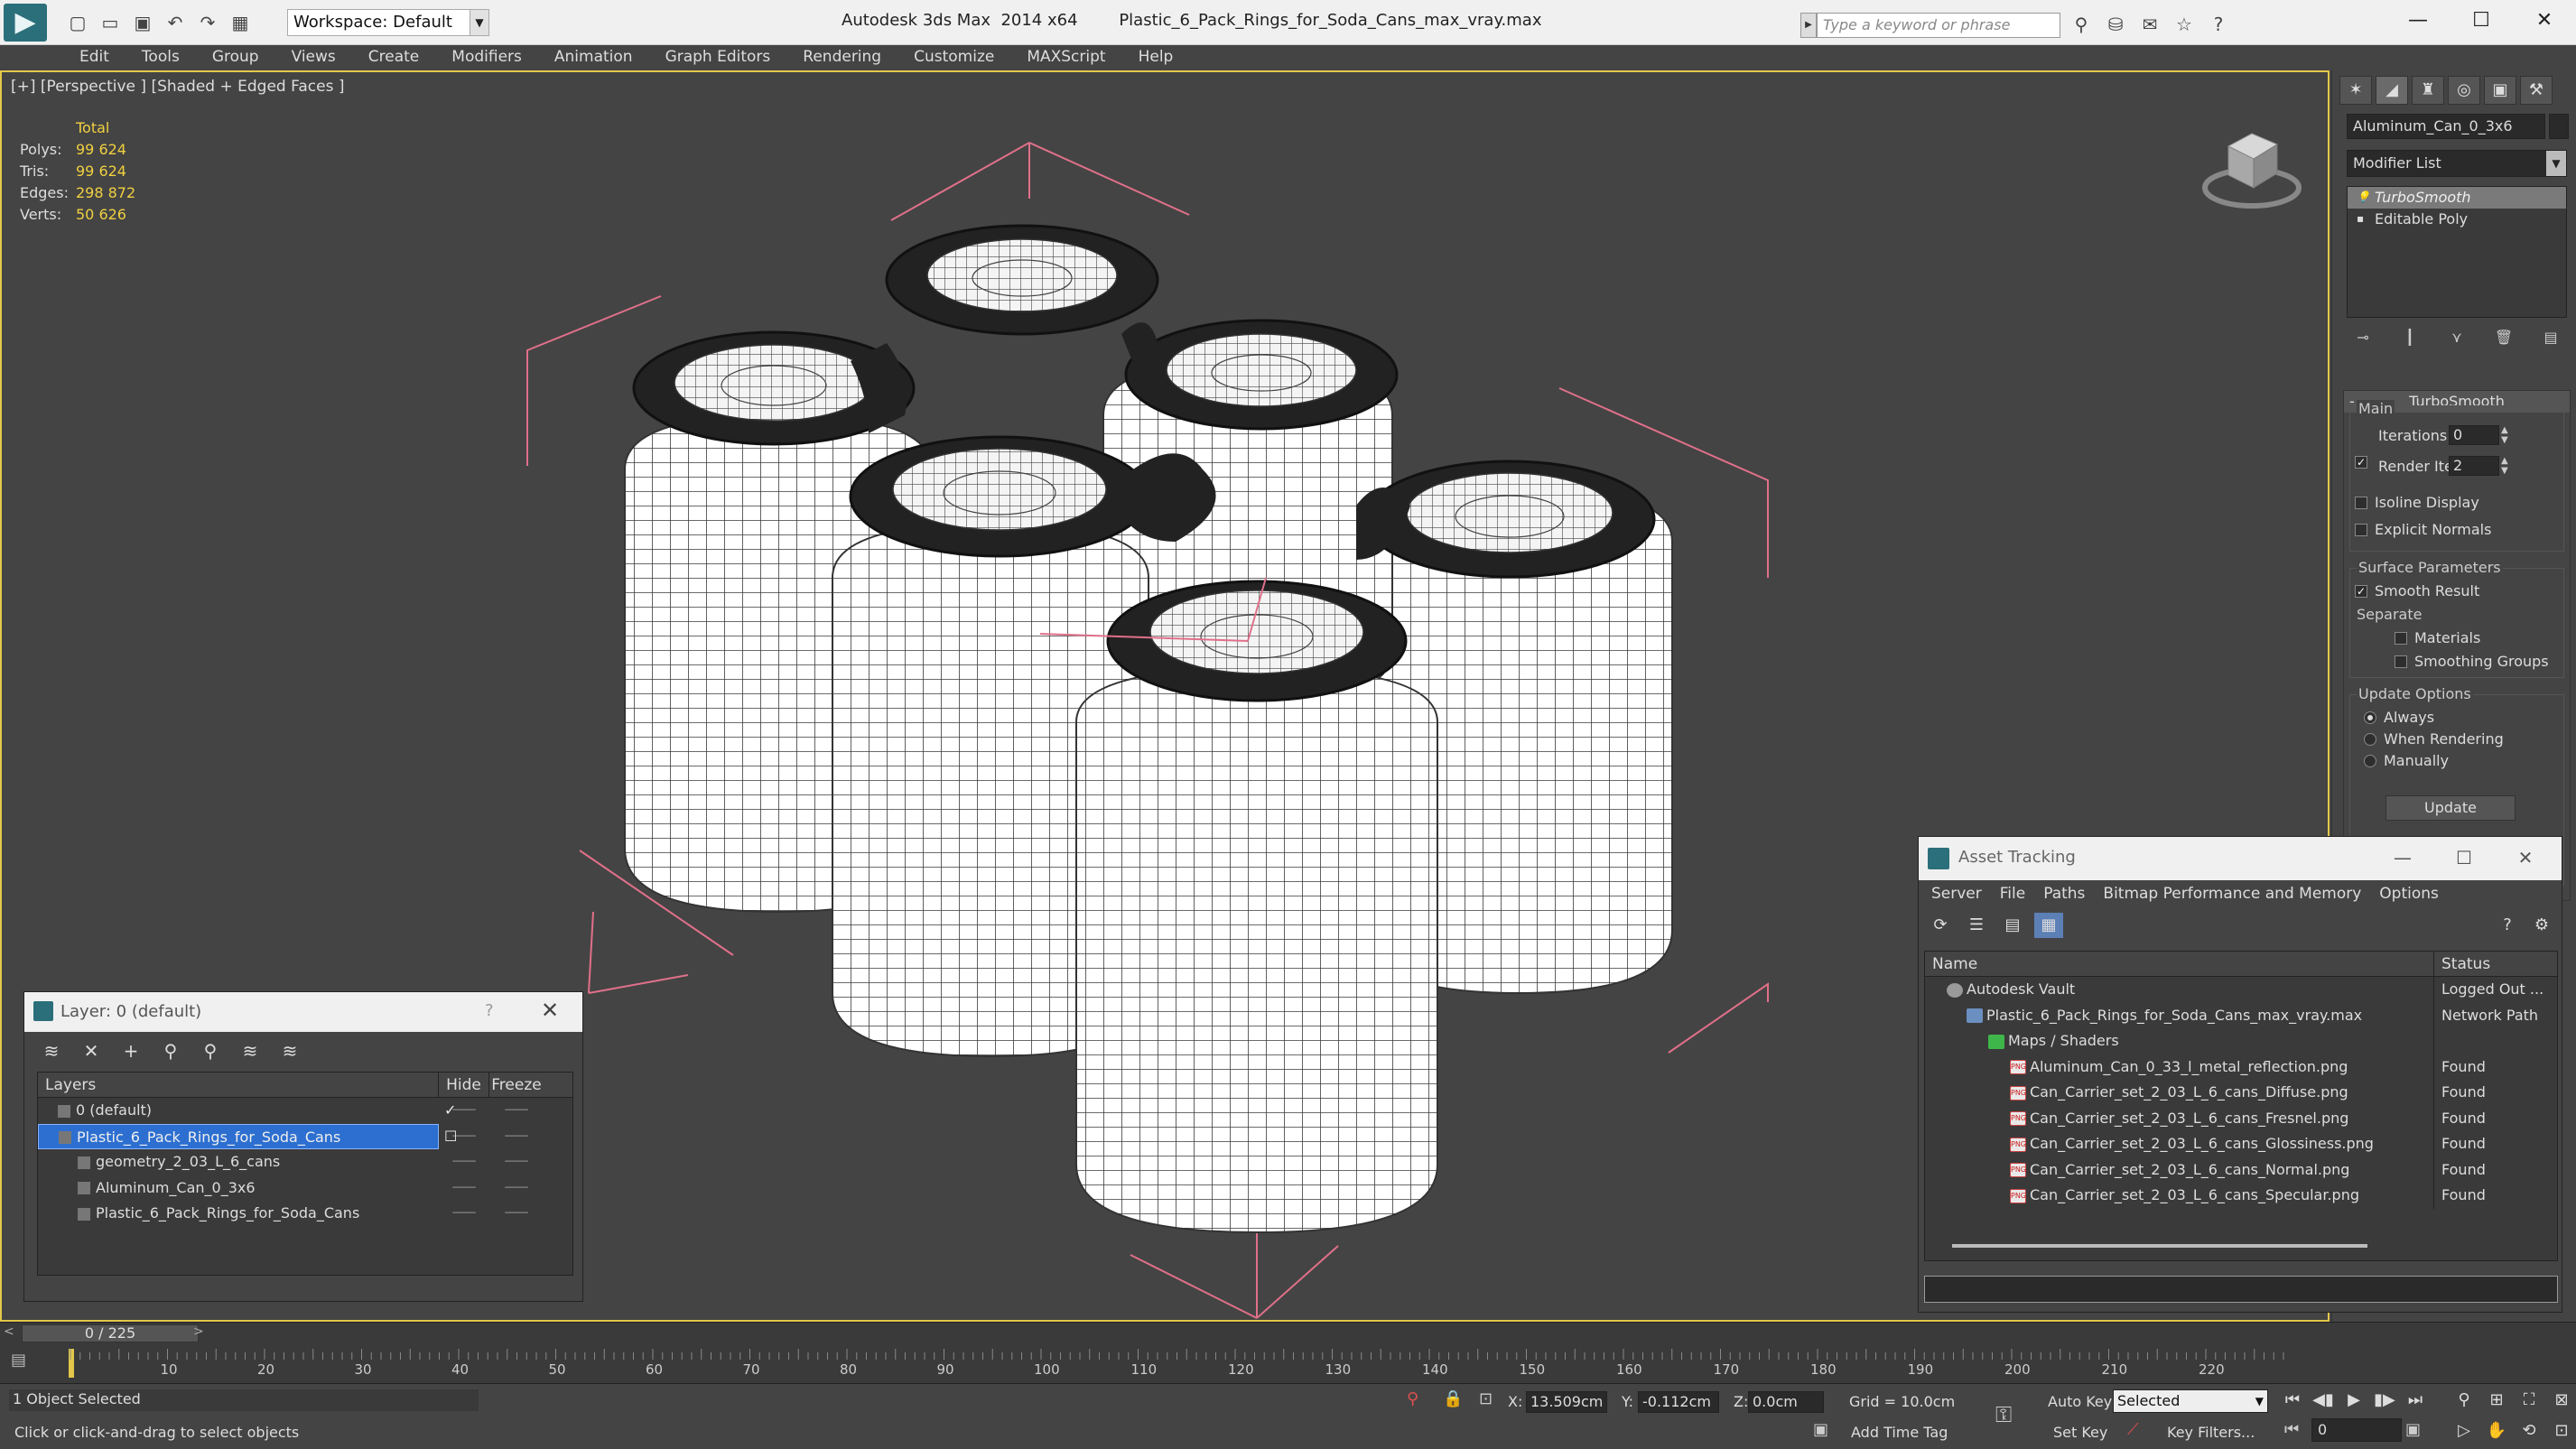 Image resolution: width=2576 pixels, height=1449 pixels. I want to click on maximize-viewport-icon: ⊡, so click(2561, 1431).